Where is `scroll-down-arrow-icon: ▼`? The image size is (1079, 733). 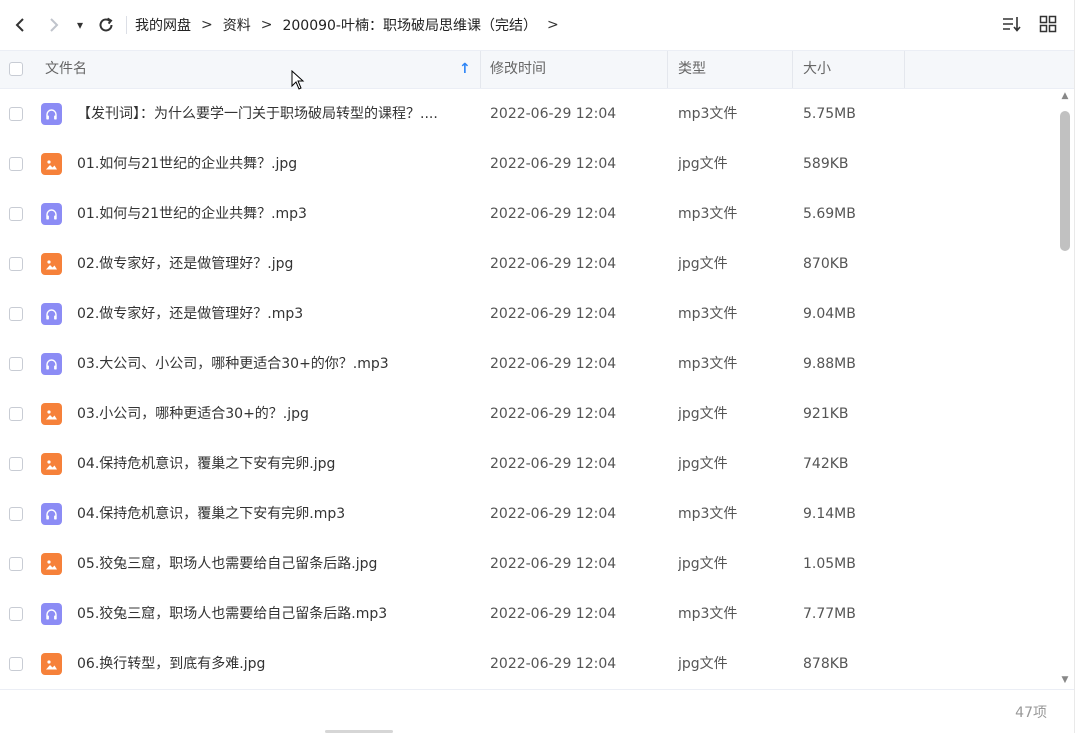 scroll-down-arrow-icon: ▼ is located at coordinates (1065, 680).